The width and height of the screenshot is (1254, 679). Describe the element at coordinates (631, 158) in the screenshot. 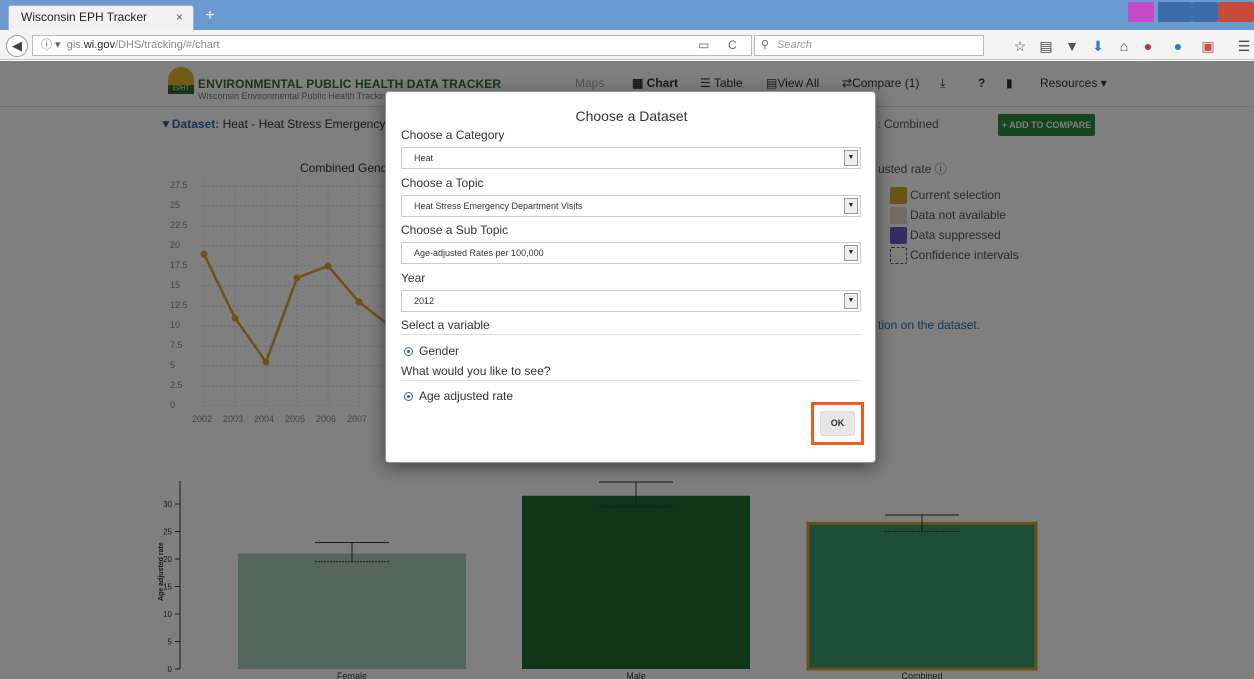

I see `category-select: Heat ▼` at that location.